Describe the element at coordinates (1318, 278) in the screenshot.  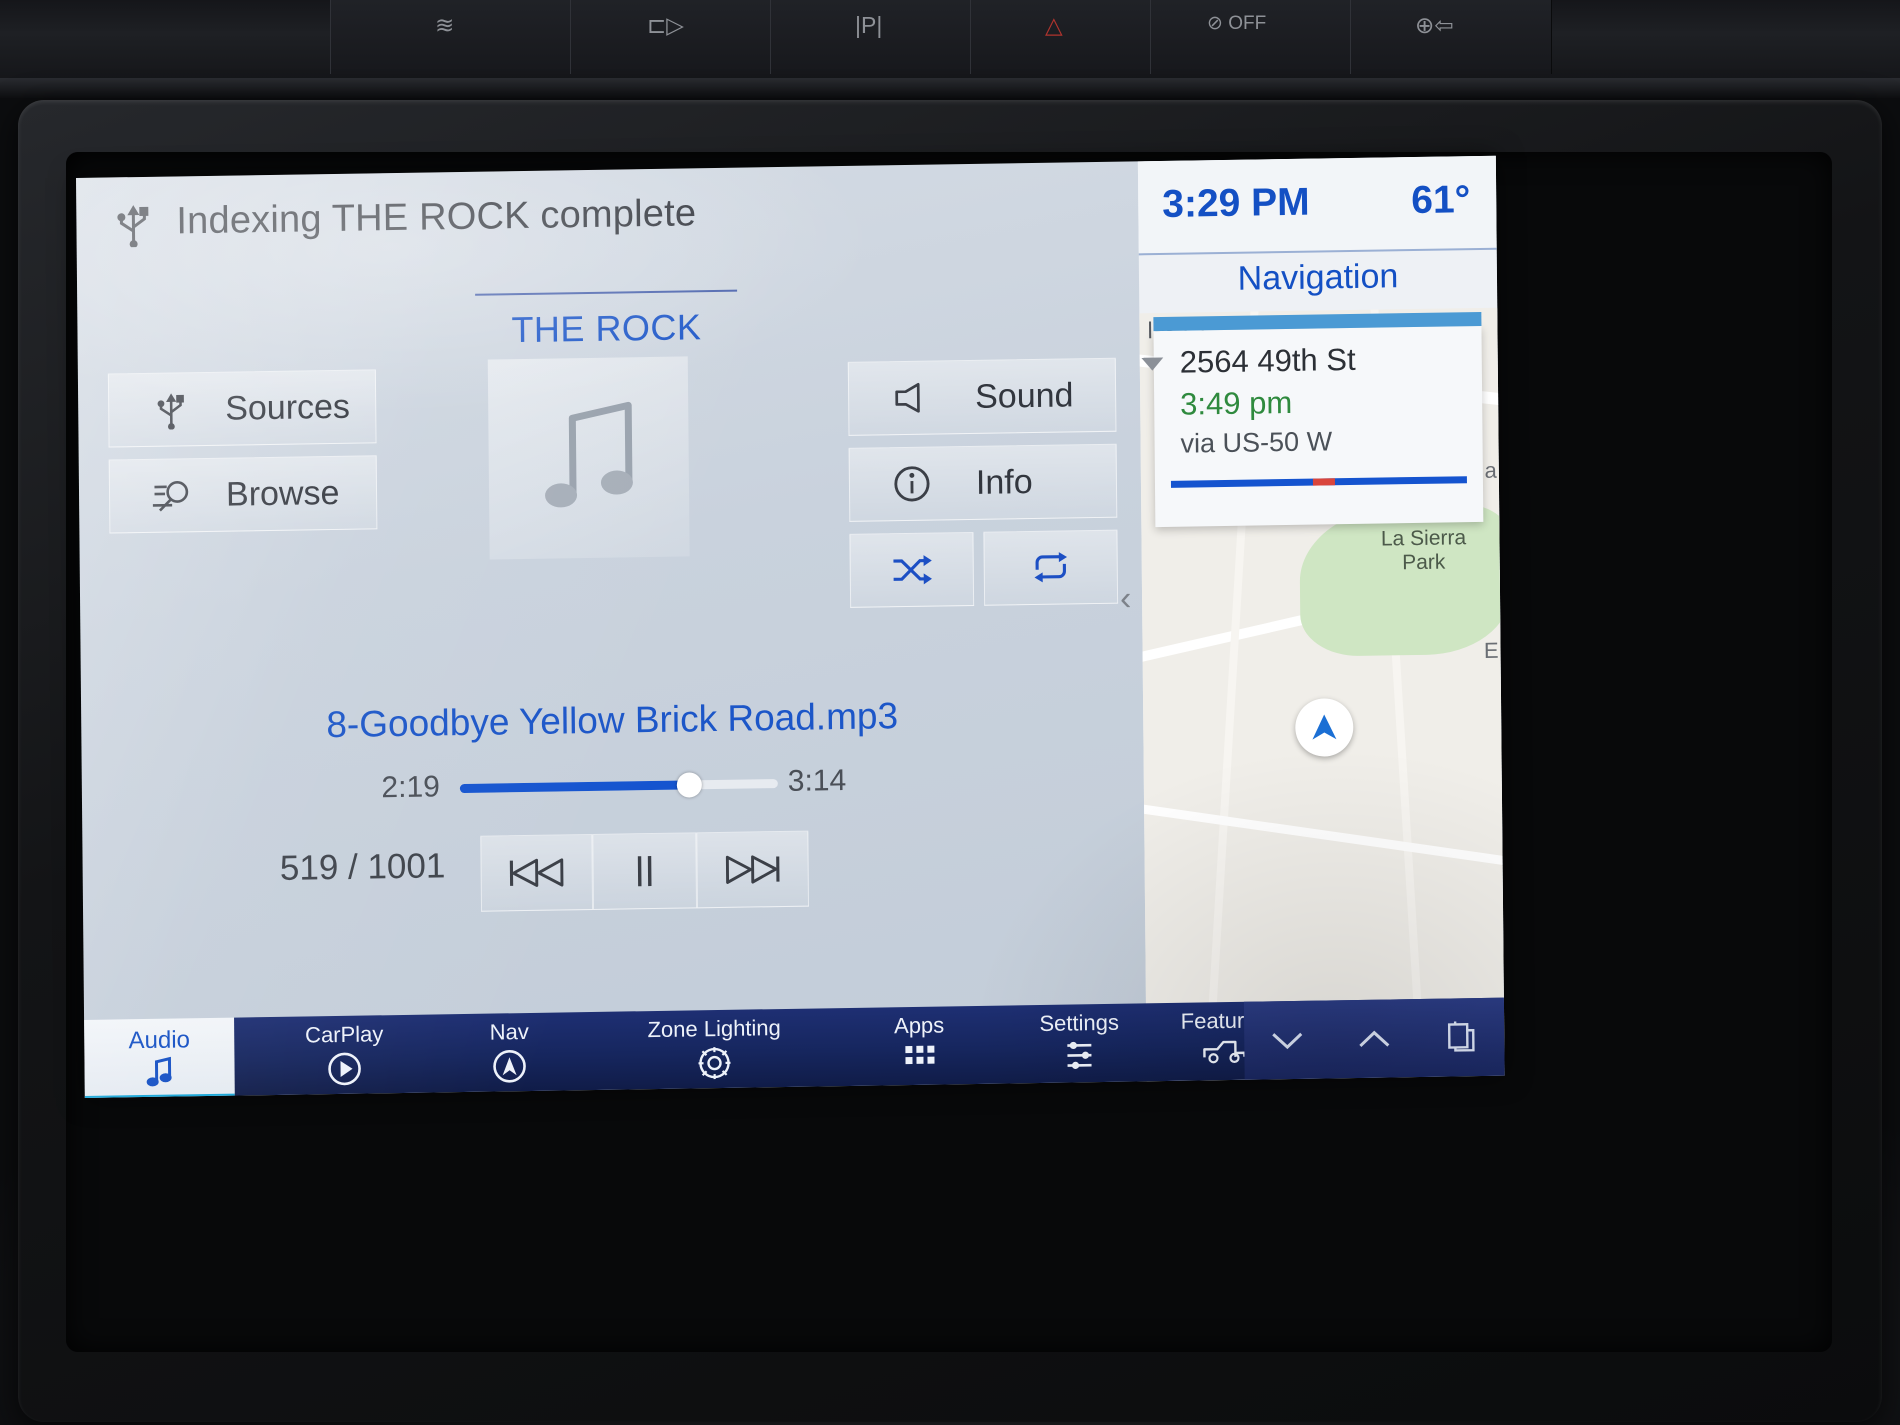
I see `nav-panel-title: Navigation` at that location.